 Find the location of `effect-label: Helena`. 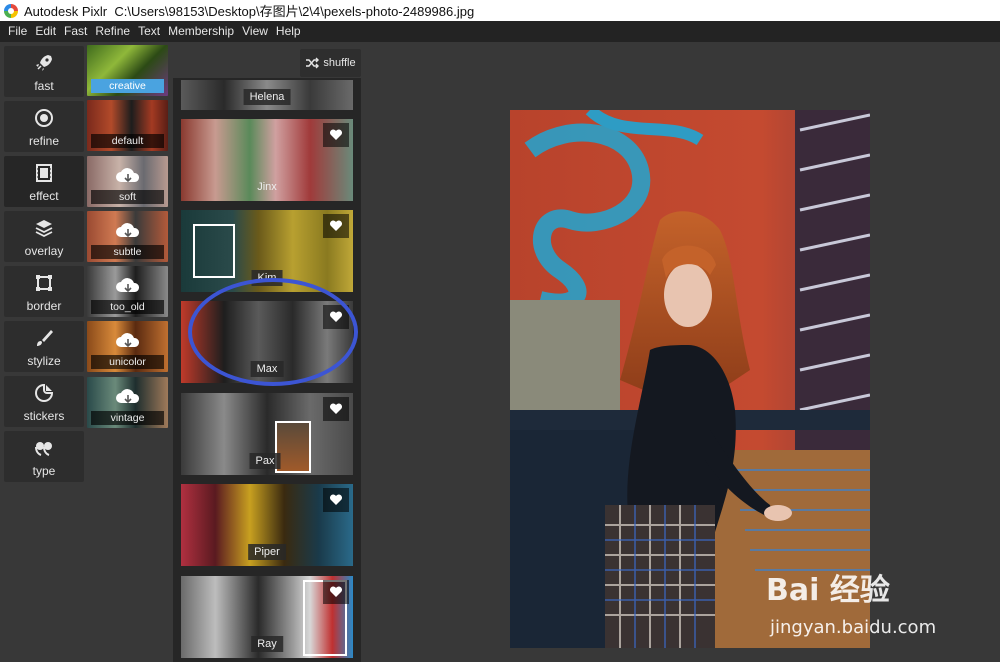

effect-label: Helena is located at coordinates (267, 97).